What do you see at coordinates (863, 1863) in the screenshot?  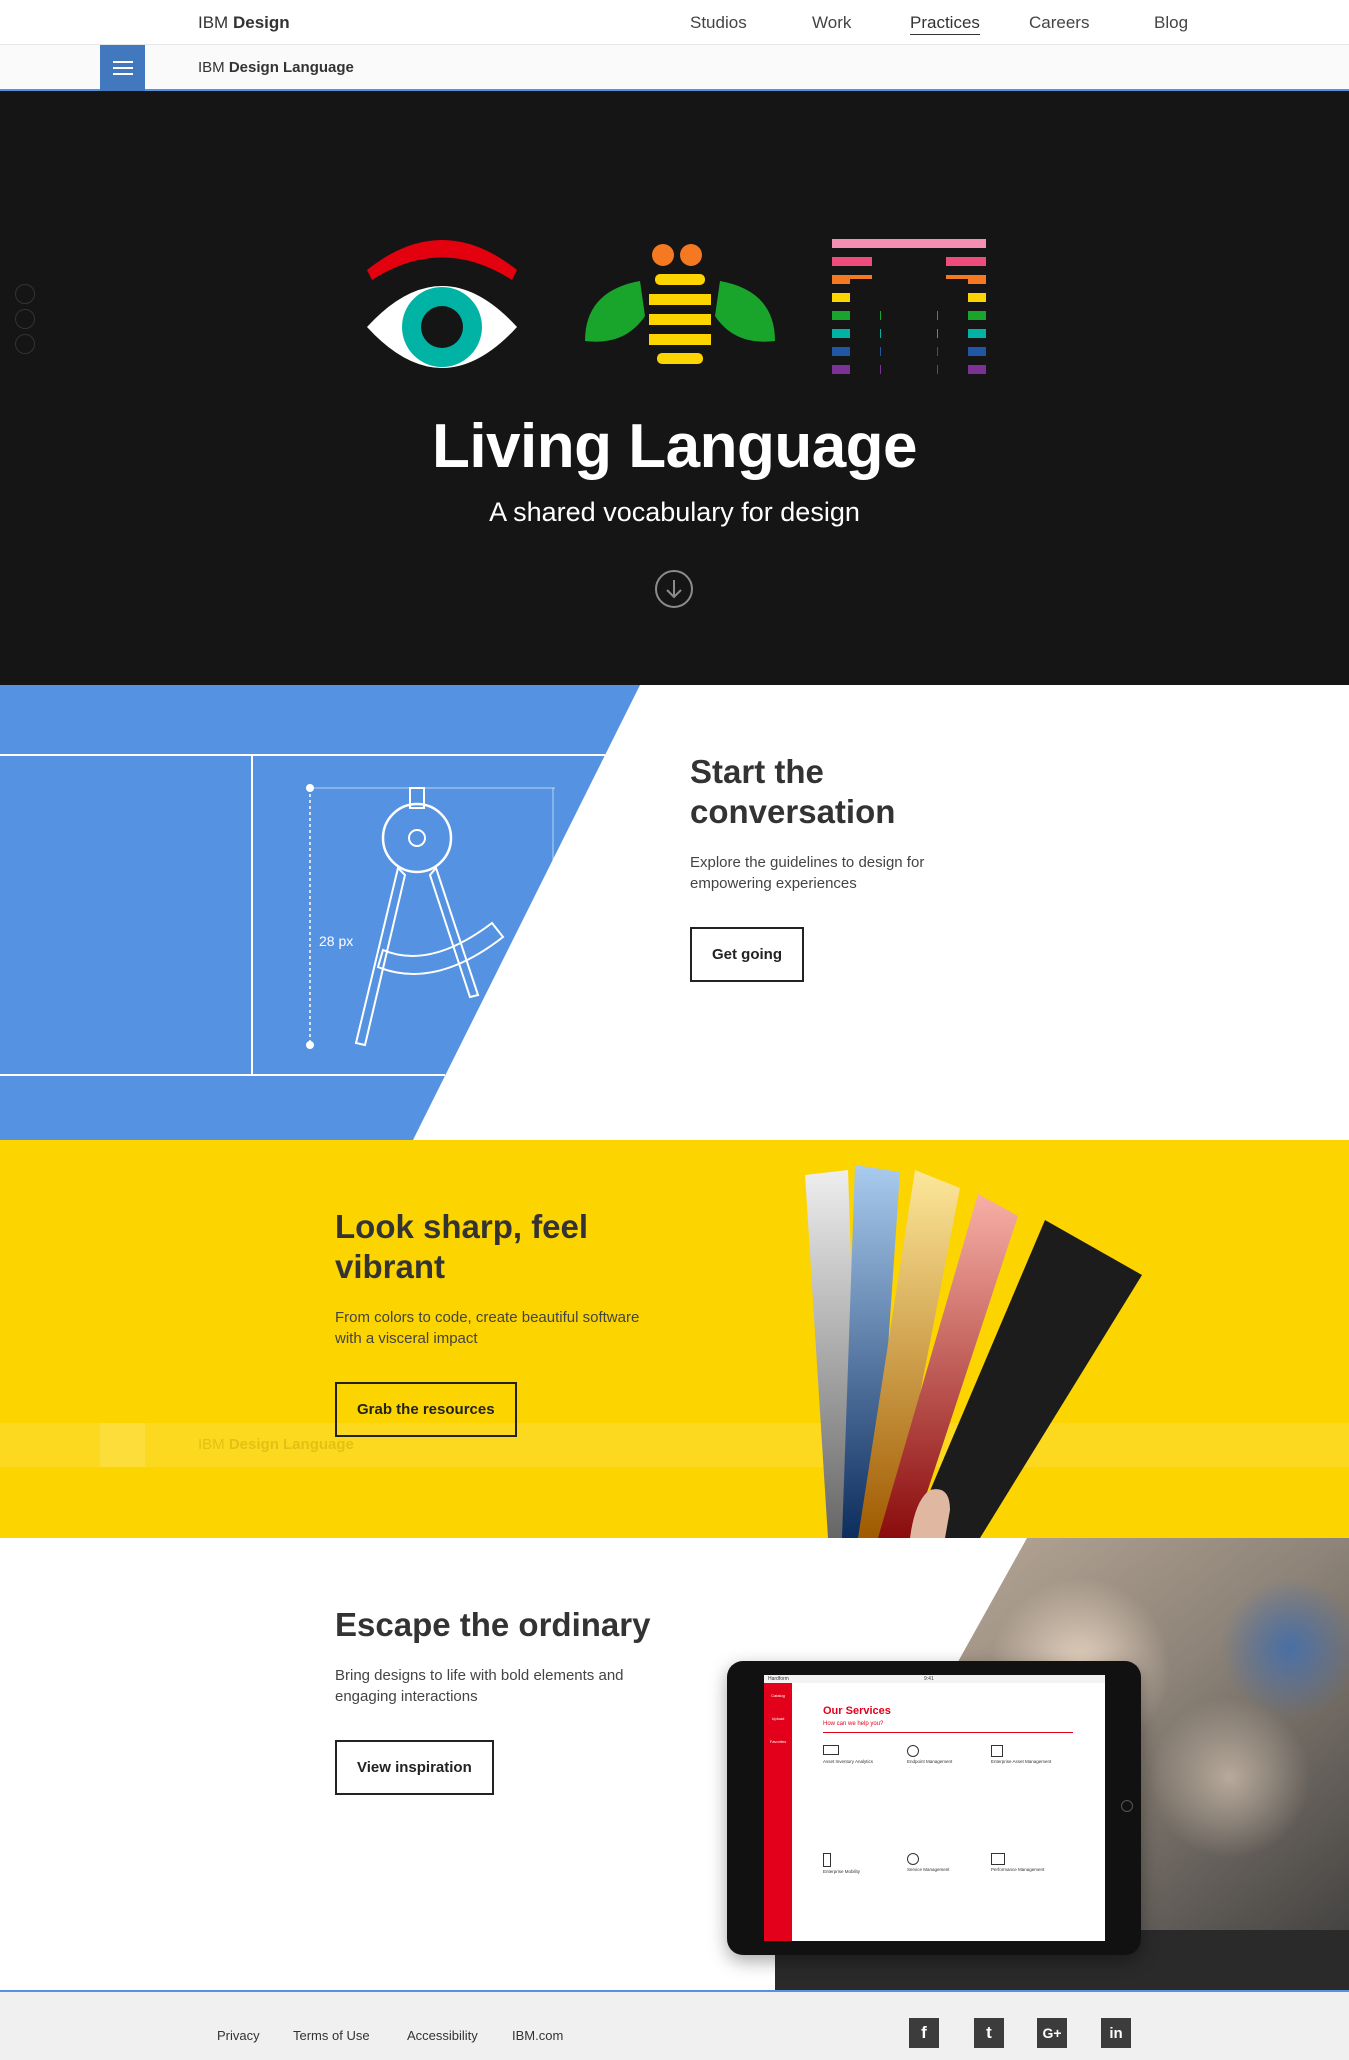 I see `service-item: Enterprise Mobility` at bounding box center [863, 1863].